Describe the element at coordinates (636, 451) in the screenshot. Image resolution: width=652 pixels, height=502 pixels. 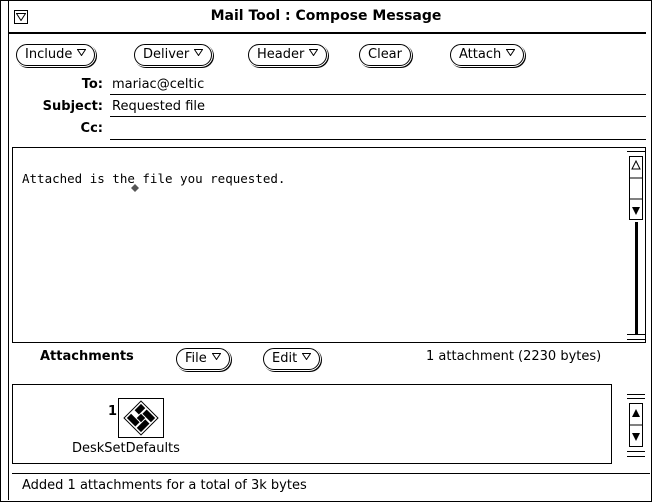
I see `attach-scrollbar-bottom-cap` at that location.